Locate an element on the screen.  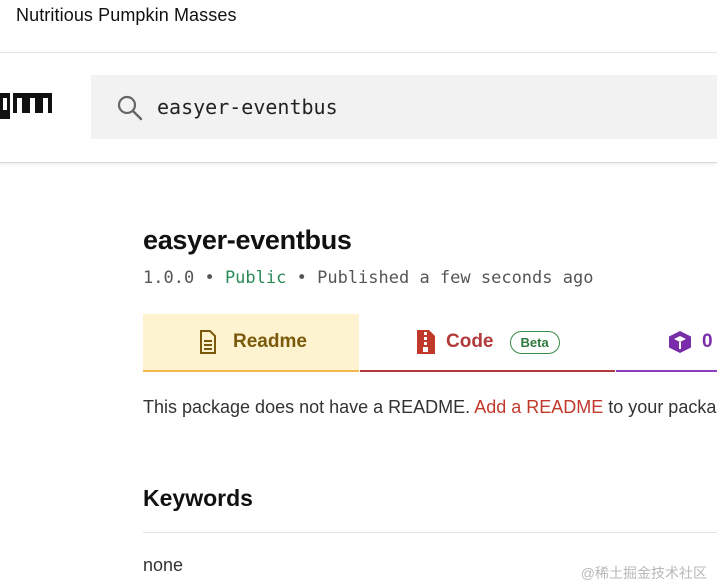
npm-logo is located at coordinates (26, 106).